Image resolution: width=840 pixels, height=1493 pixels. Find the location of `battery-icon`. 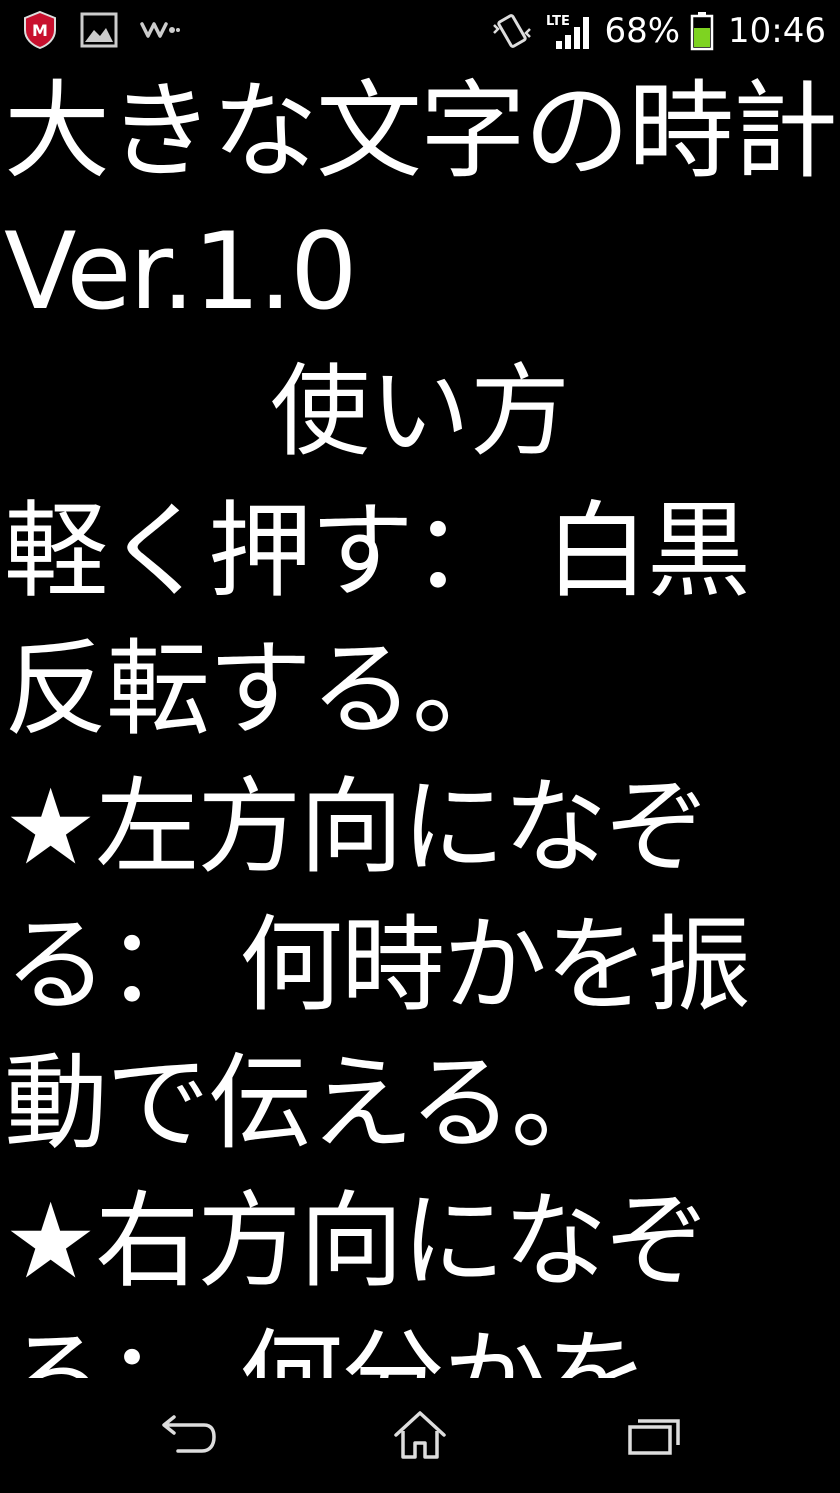

battery-icon is located at coordinates (702, 31).